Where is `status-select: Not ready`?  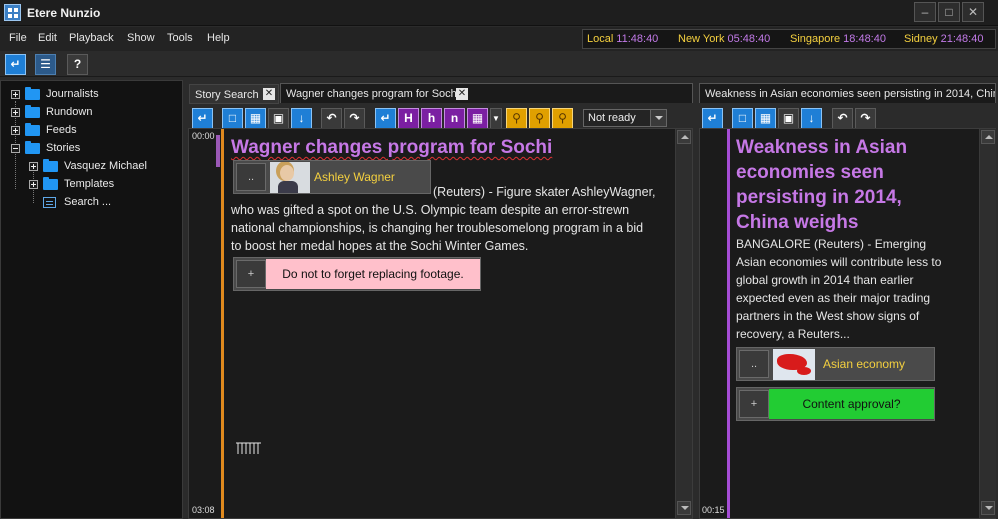 status-select: Not ready is located at coordinates (625, 118).